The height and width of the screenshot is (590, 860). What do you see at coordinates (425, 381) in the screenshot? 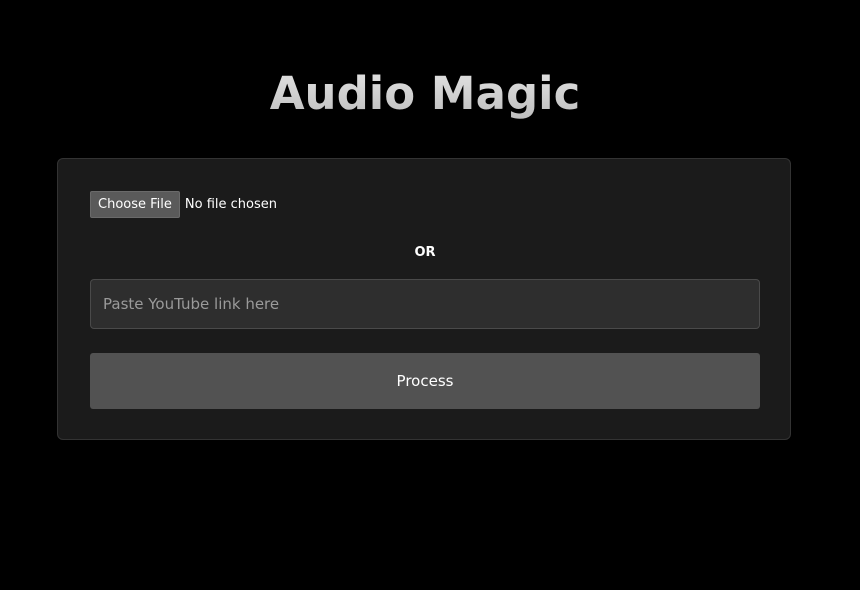
I see `process-button: Process` at bounding box center [425, 381].